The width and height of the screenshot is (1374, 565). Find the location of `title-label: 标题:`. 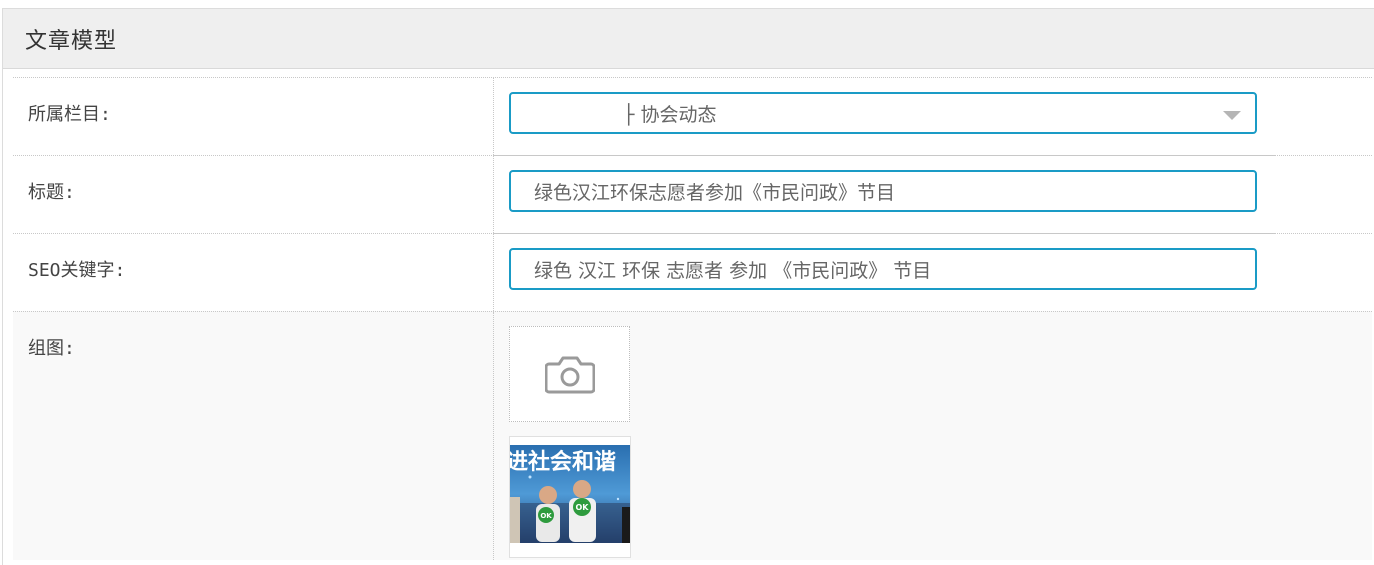

title-label: 标题: is located at coordinates (51, 192).